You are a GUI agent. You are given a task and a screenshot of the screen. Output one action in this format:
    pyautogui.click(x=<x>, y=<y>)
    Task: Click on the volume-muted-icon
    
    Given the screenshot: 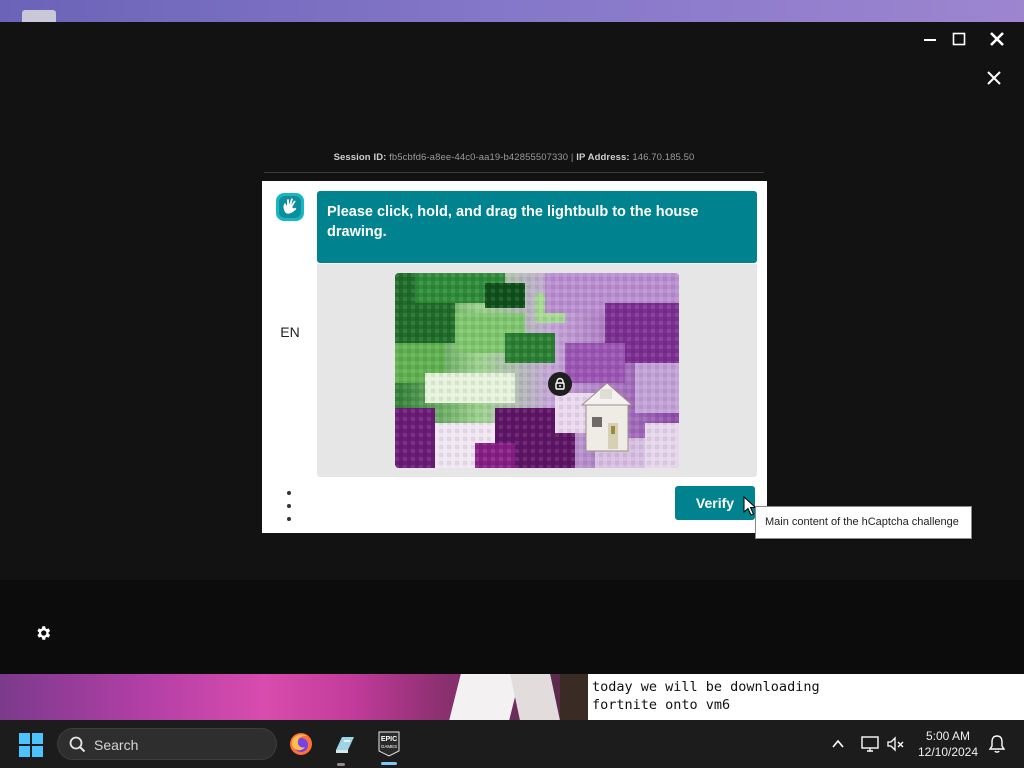 What is the action you would take?
    pyautogui.click(x=896, y=744)
    